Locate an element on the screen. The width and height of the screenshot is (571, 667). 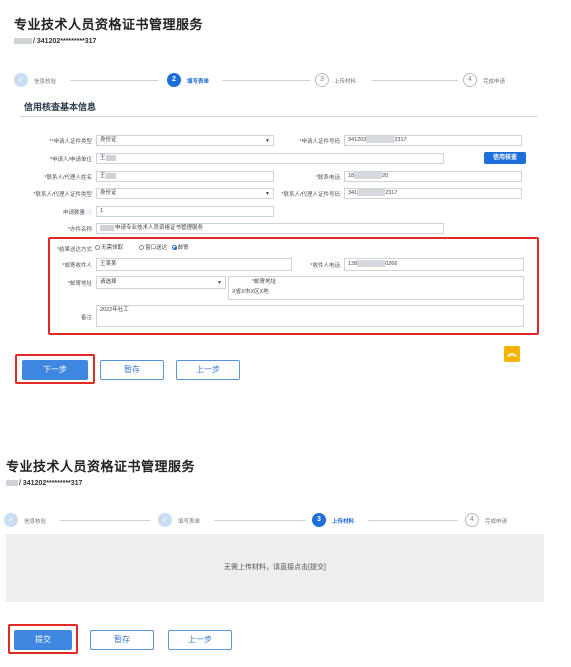
applicant-id-no-input: 341202 2317 is located at coordinates (433, 140).